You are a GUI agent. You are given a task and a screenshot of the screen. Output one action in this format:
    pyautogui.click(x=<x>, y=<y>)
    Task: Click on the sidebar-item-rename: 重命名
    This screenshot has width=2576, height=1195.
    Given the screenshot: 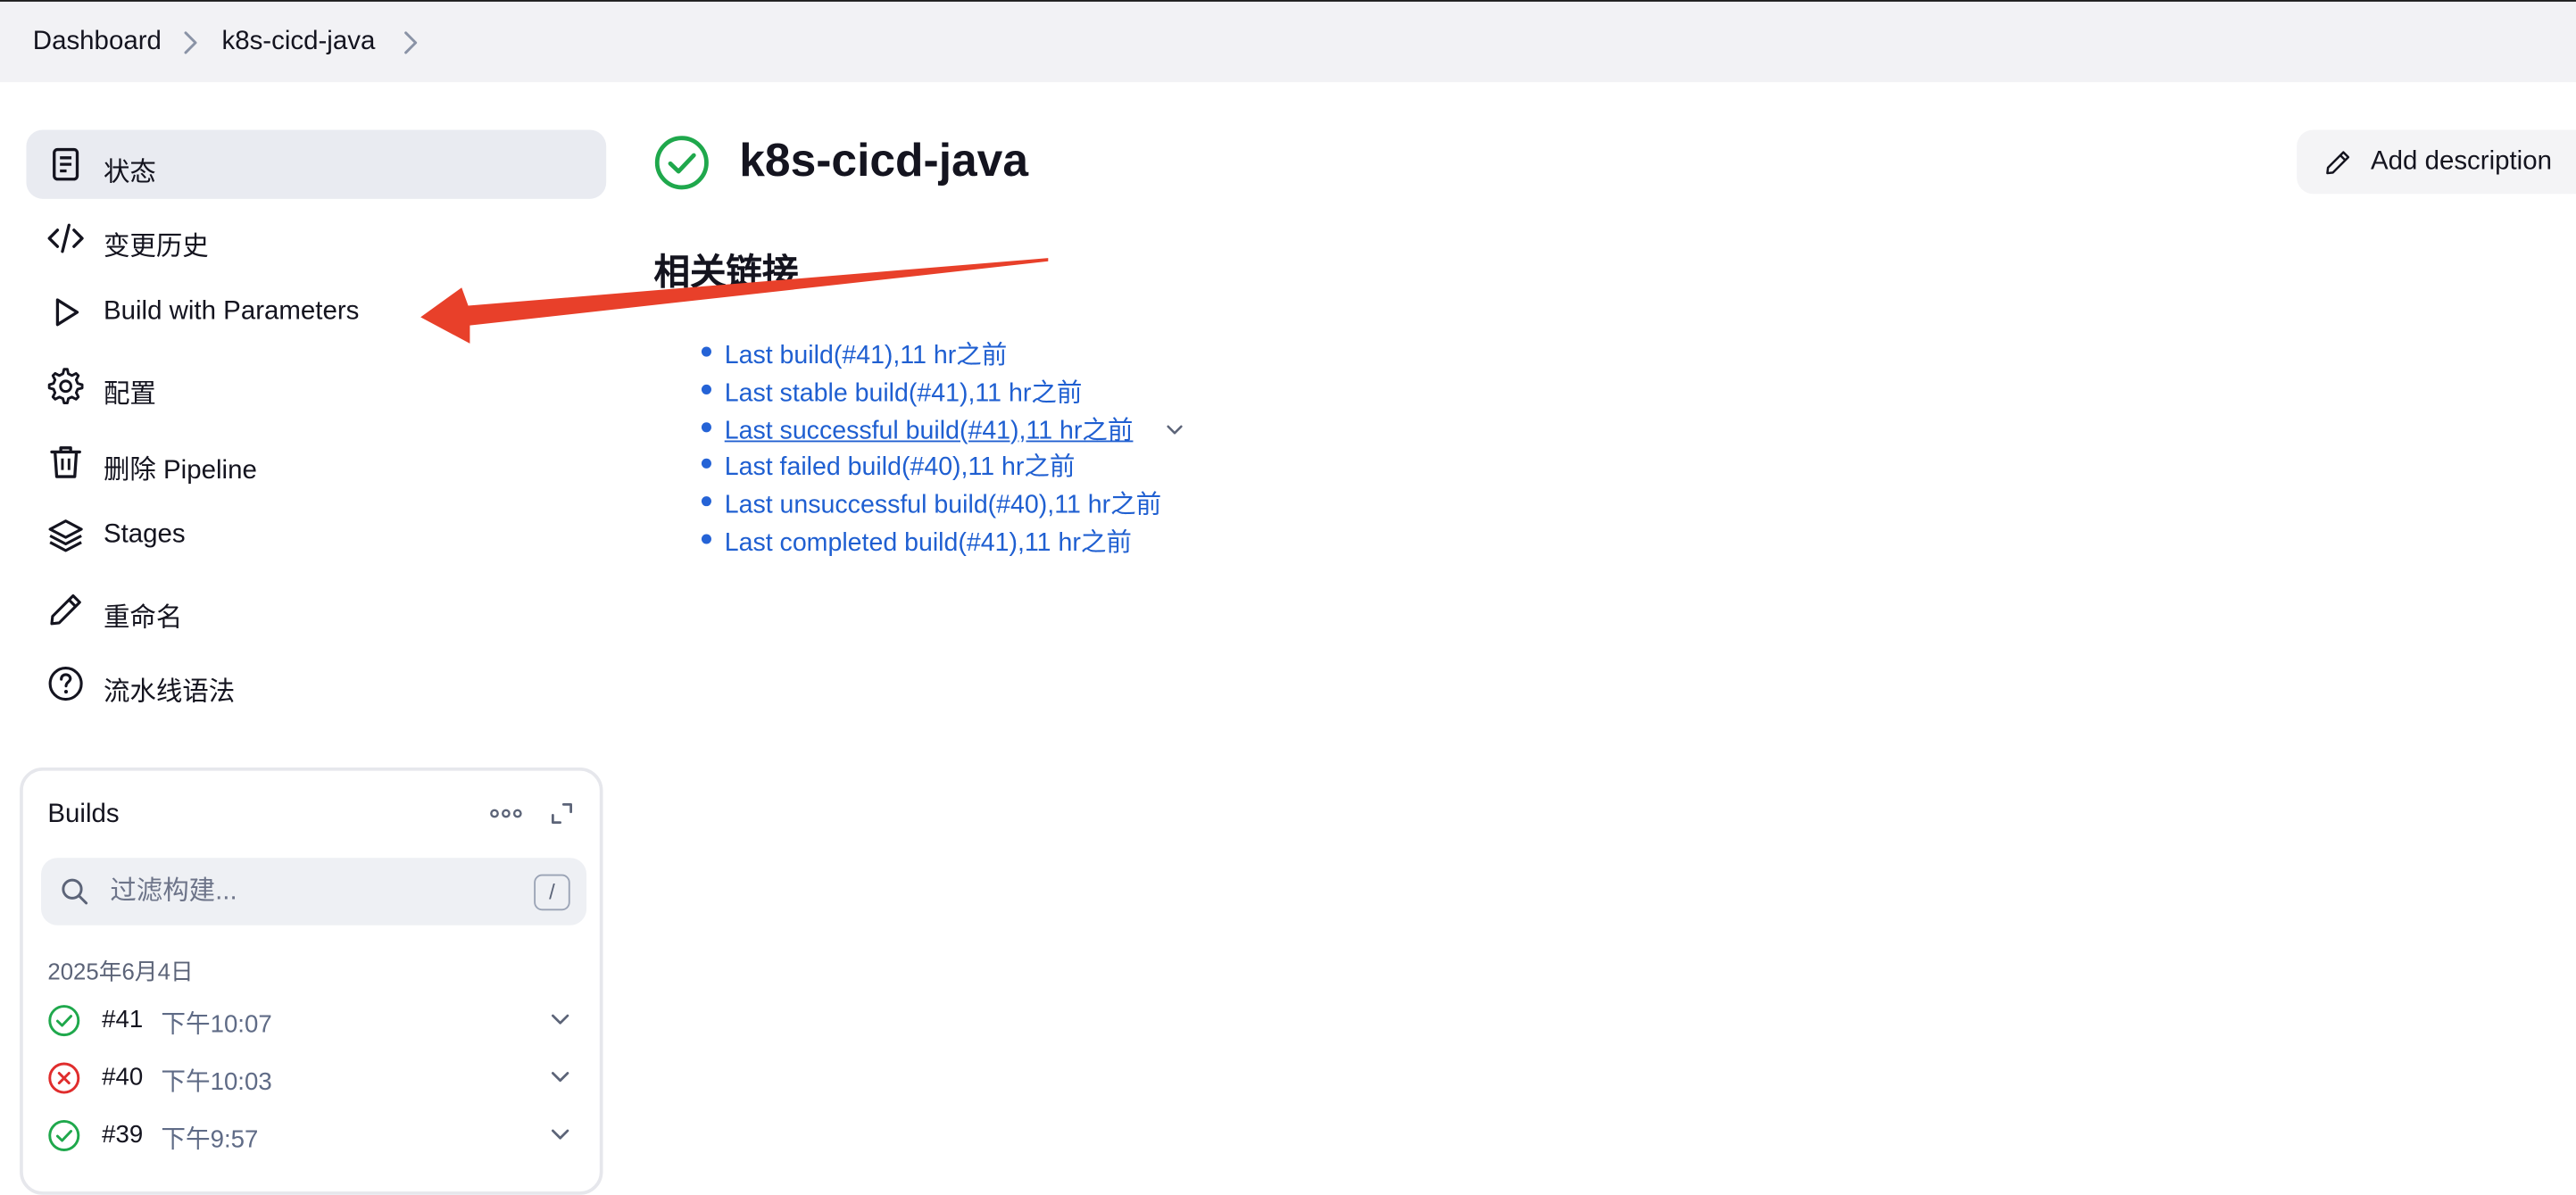 What is the action you would take?
    pyautogui.click(x=316, y=610)
    